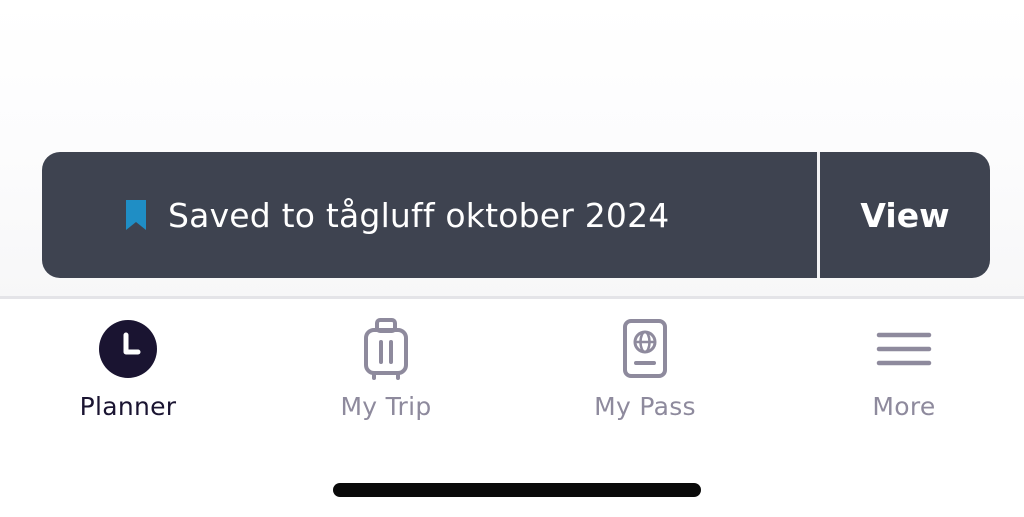  I want to click on toast-message: Saved to tågluff oktober 2024, so click(419, 215).